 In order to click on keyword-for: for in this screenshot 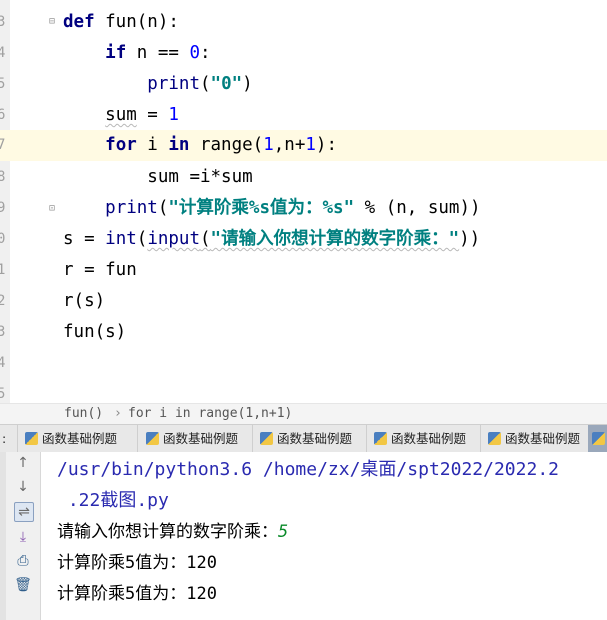, I will do `click(121, 145)`.